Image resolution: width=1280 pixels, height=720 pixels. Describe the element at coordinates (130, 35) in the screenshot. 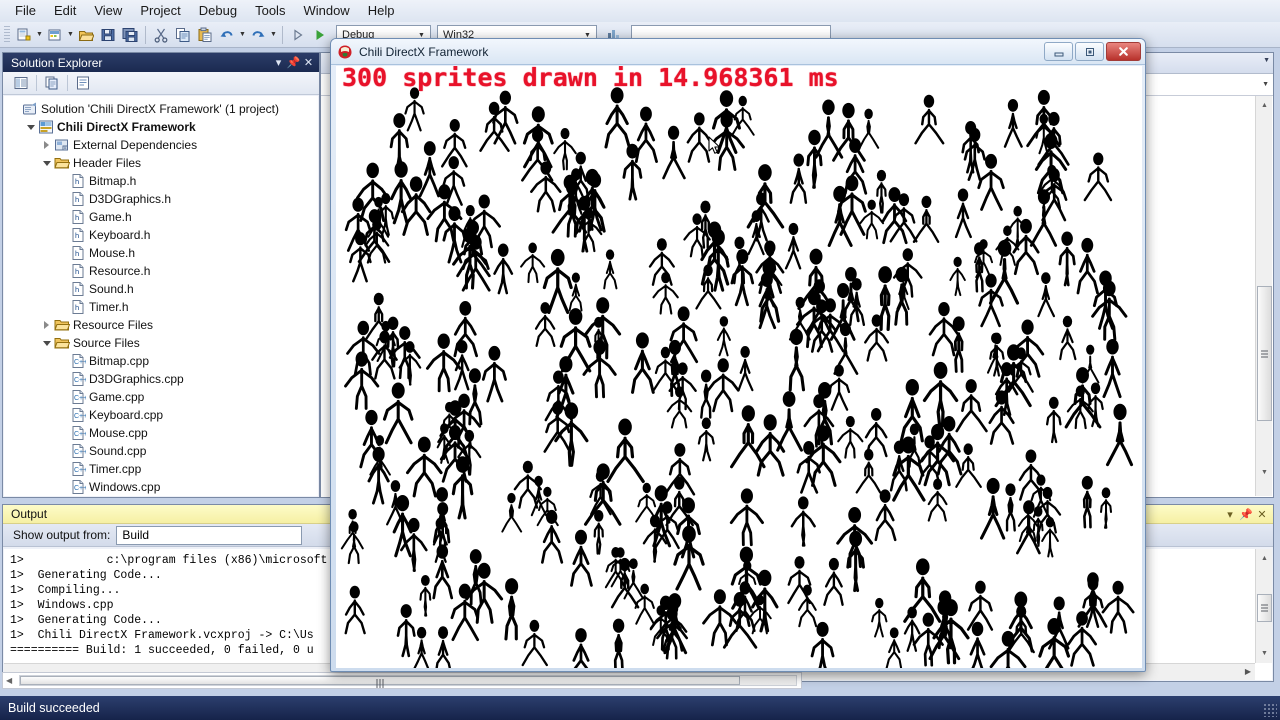

I see `save-all-icon` at that location.